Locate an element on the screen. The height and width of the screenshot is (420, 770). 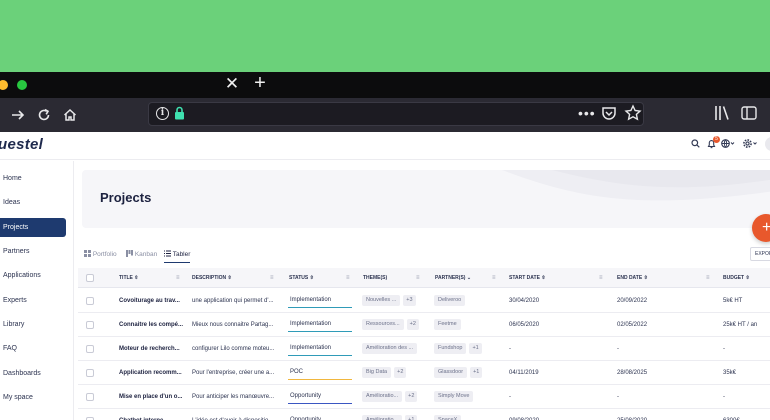
new-tab-button: + is located at coordinates (260, 84).